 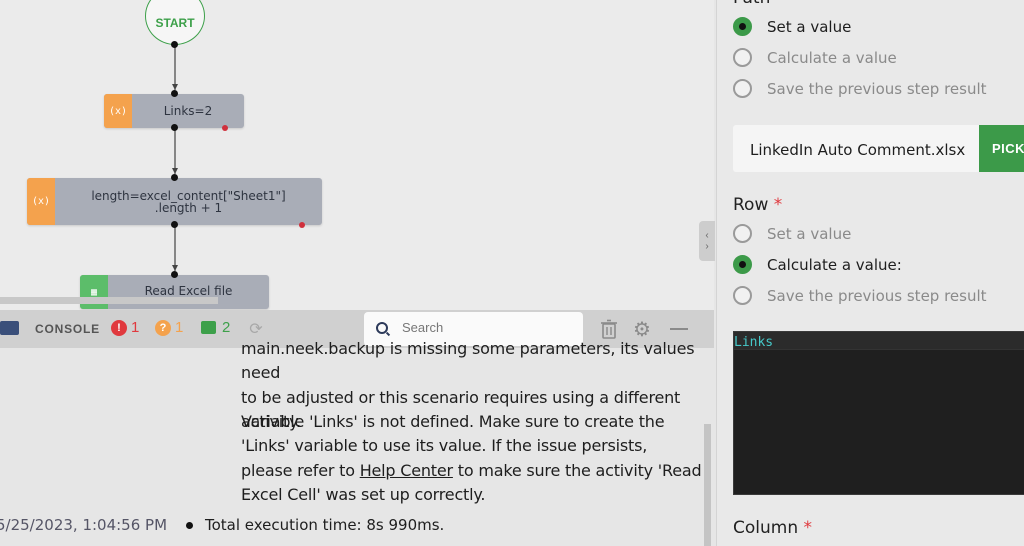 I want to click on warning-count: ? 1, so click(x=169, y=327).